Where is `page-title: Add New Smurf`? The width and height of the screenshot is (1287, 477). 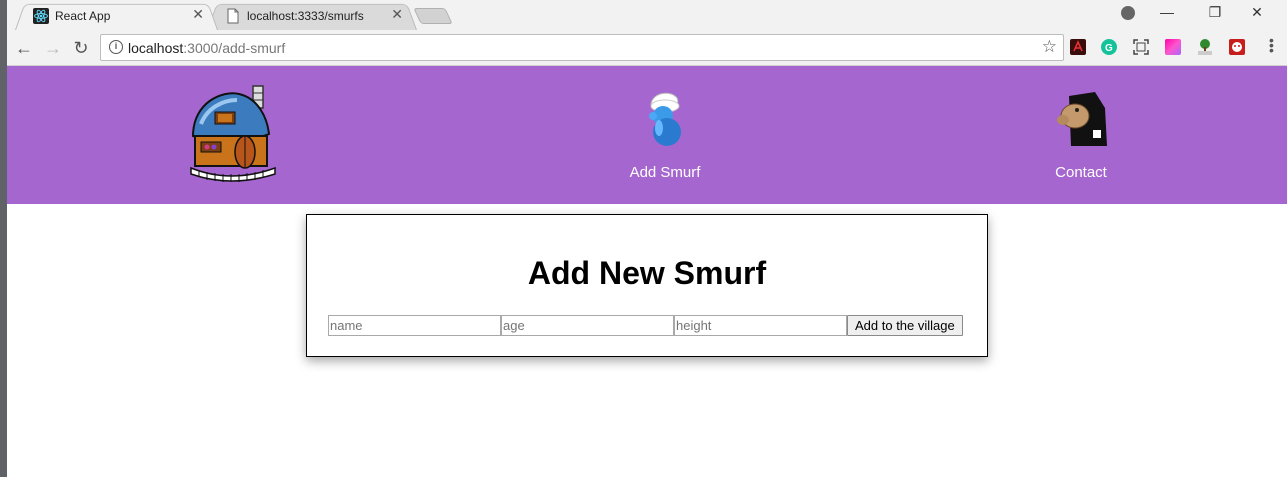 page-title: Add New Smurf is located at coordinates (647, 273).